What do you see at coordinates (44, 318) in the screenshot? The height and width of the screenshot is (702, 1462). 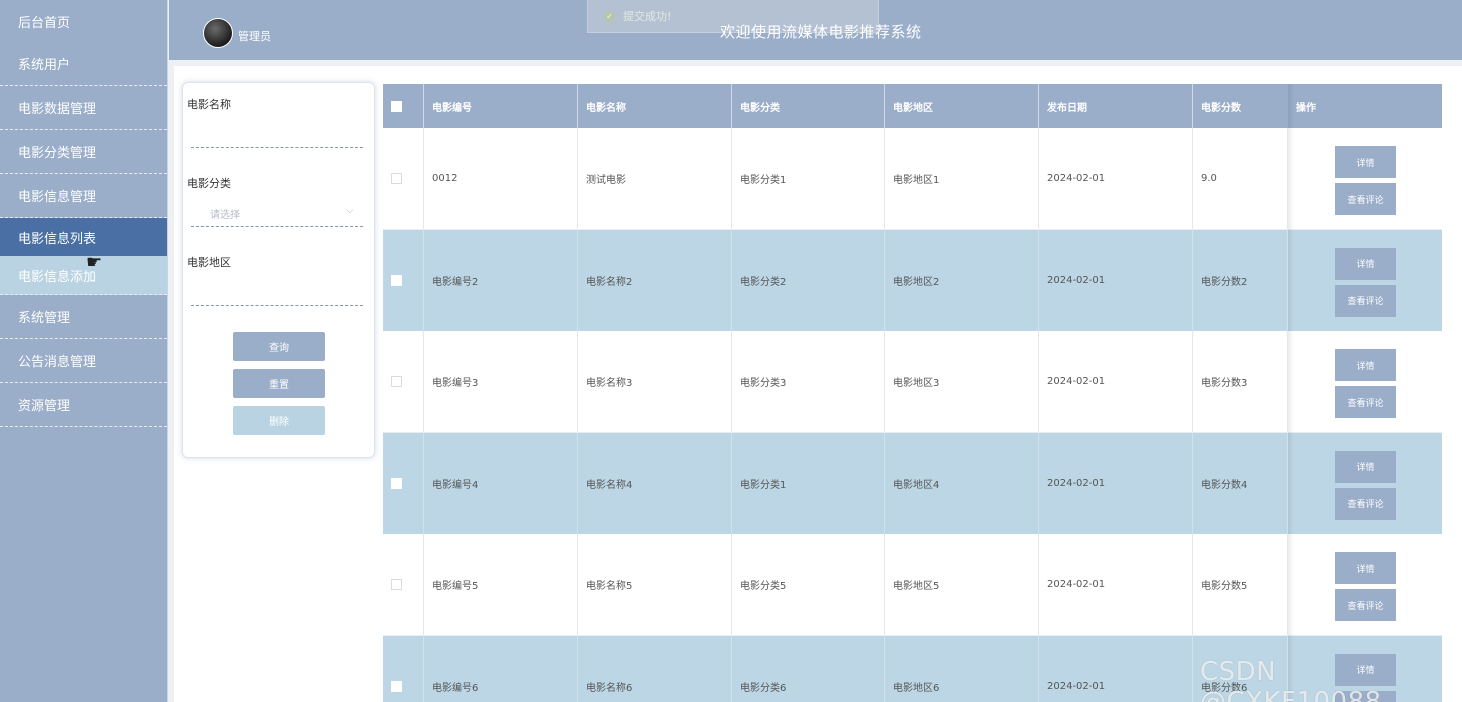 I see `sidebar-item-label: 系统管理` at bounding box center [44, 318].